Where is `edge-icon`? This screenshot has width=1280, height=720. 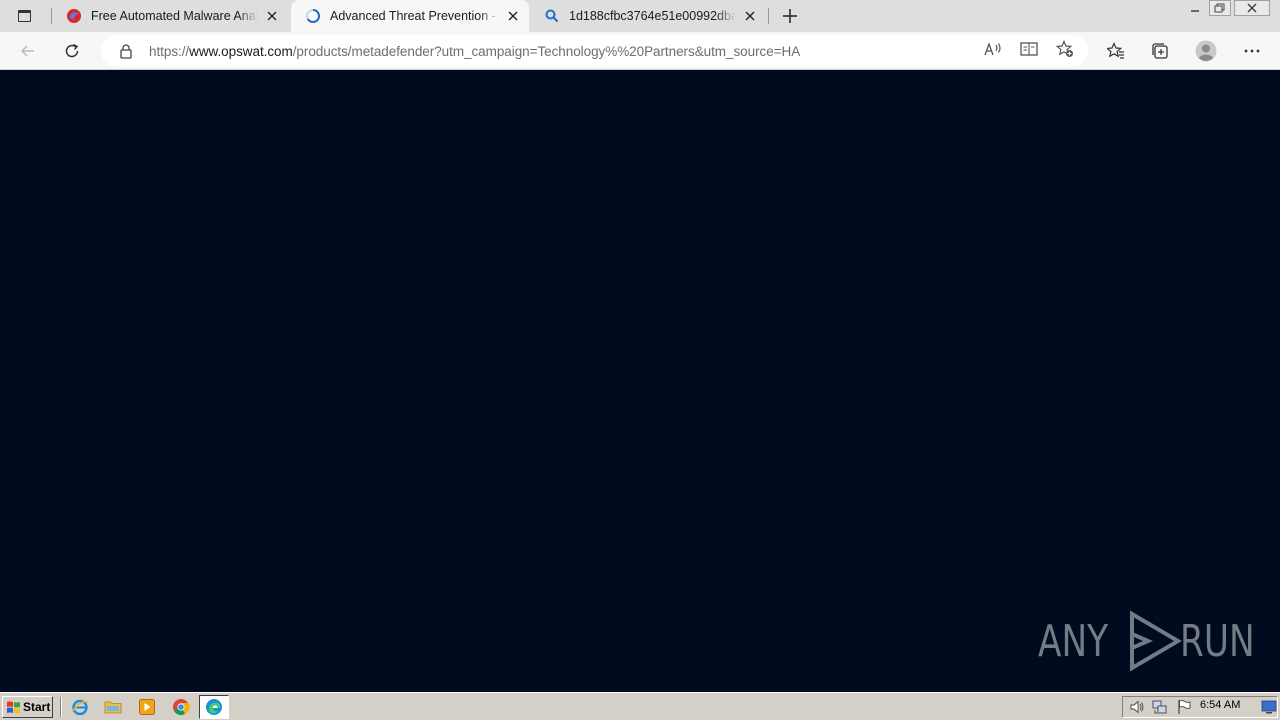 edge-icon is located at coordinates (214, 707).